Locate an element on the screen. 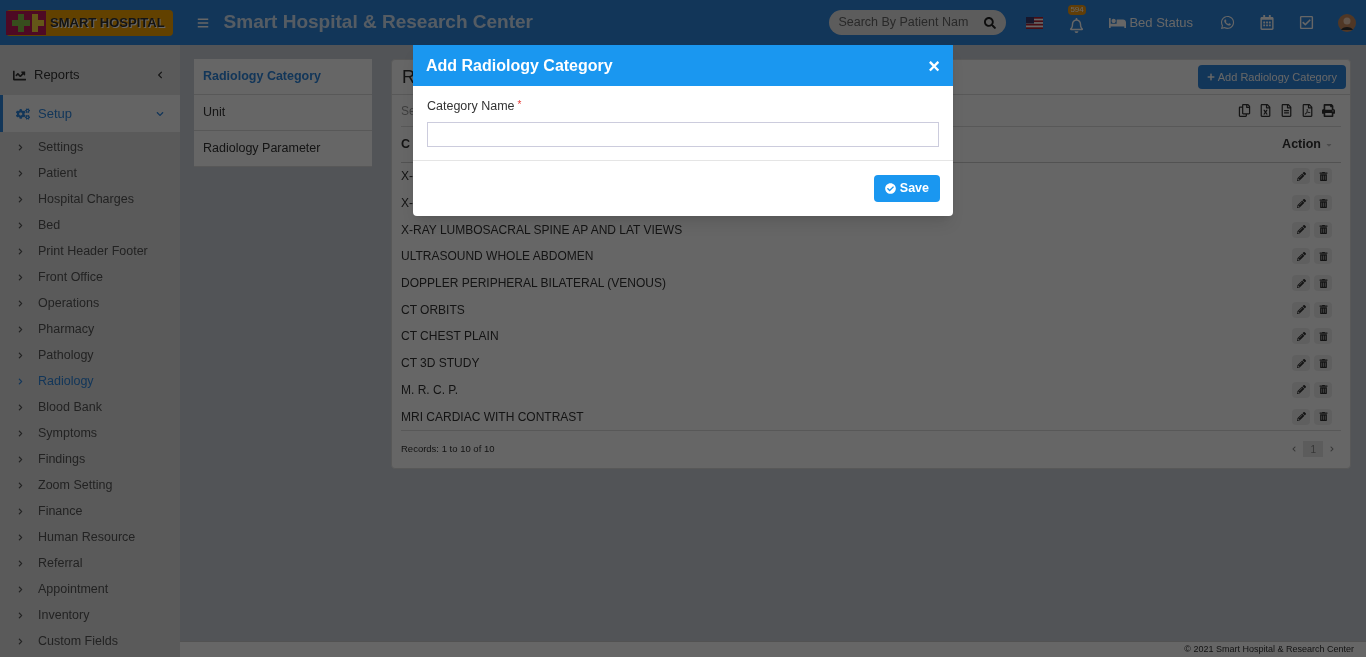  next-page-icon is located at coordinates (1332, 449).